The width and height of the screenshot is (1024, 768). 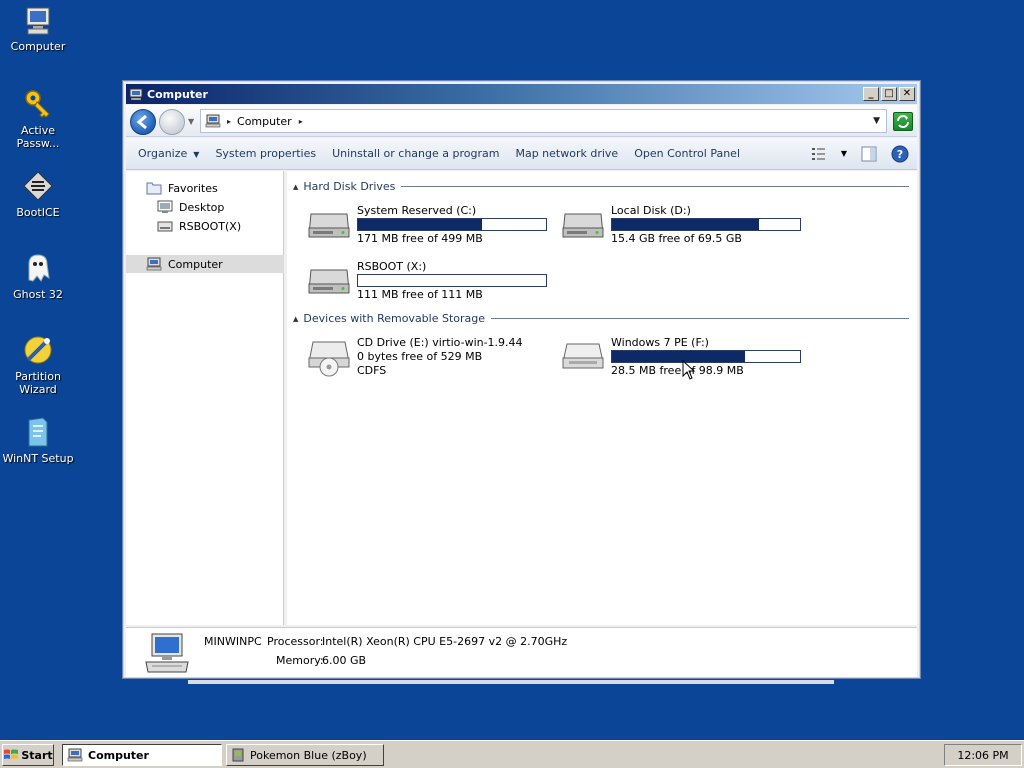 I want to click on removable-drive-icon, so click(x=583, y=356).